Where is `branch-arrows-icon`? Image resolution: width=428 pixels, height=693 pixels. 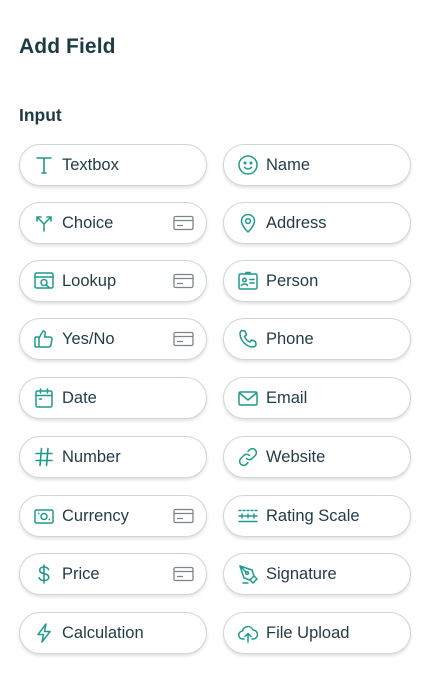 branch-arrows-icon is located at coordinates (44, 223).